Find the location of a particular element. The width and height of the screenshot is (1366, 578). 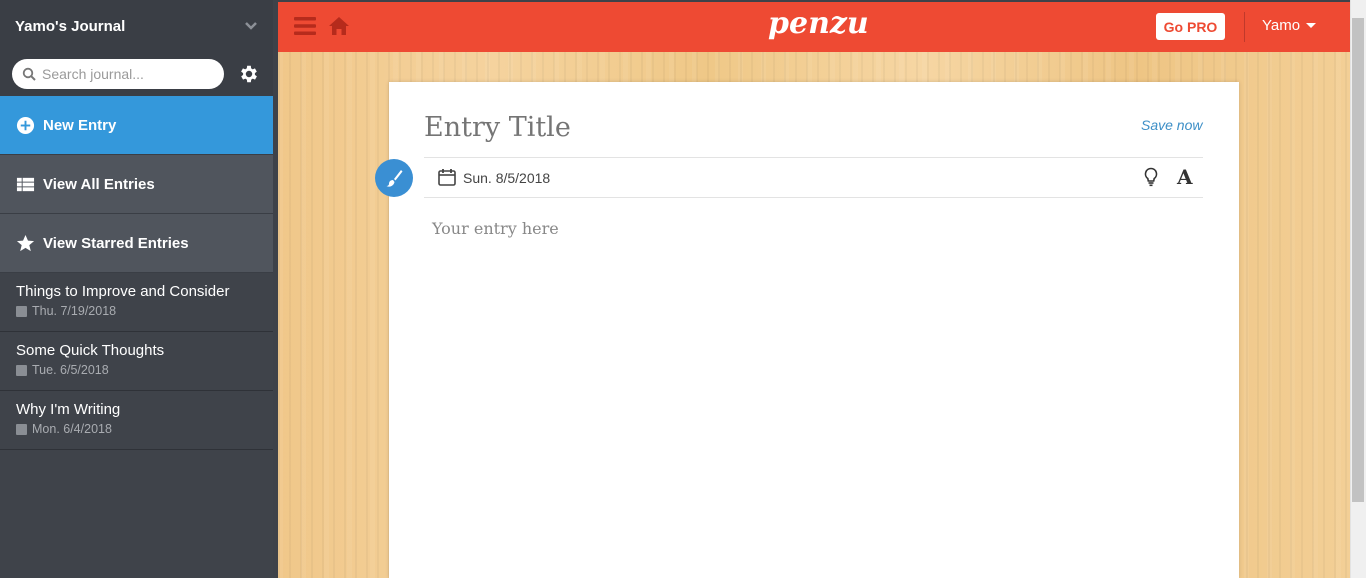

top-bar: penzu Go PRO Yamo is located at coordinates (814, 27).